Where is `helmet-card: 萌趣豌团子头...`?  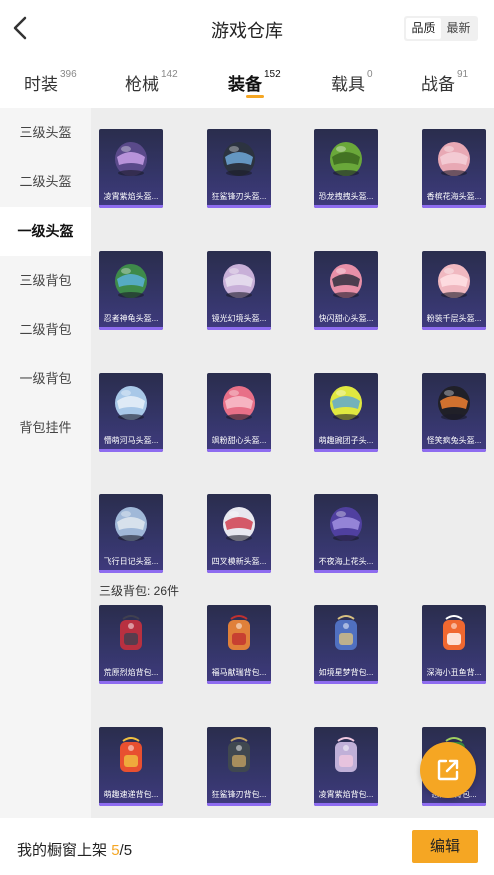 helmet-card: 萌趣豌团子头... is located at coordinates (346, 412).